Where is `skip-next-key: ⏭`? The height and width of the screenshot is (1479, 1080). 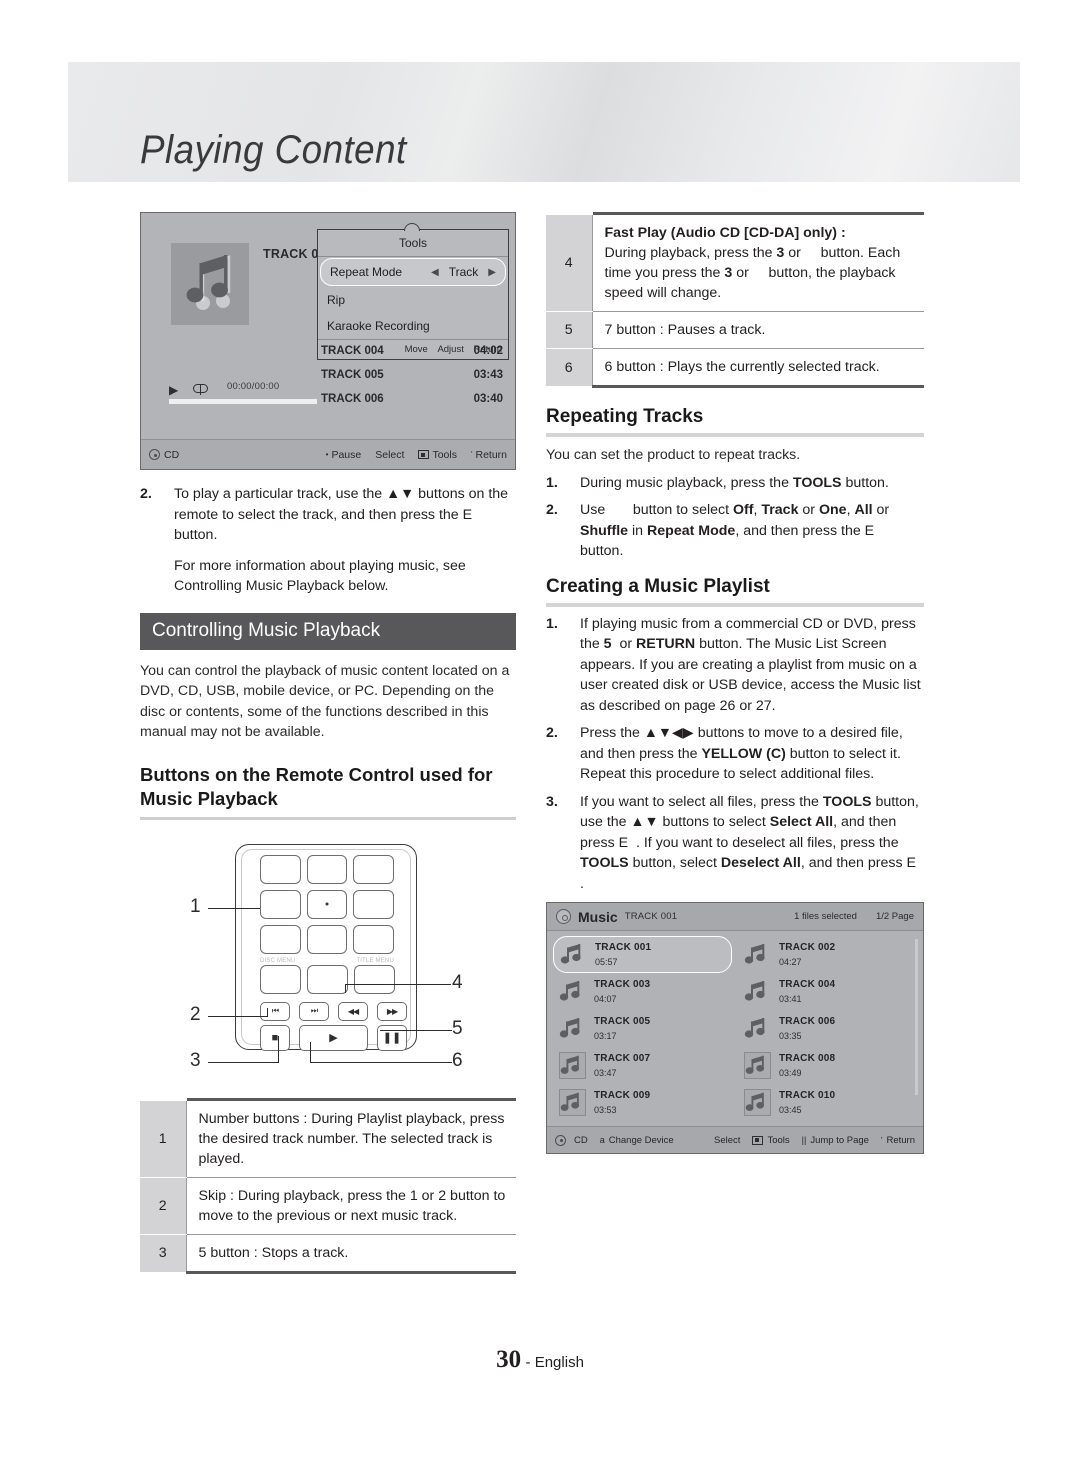
skip-next-key: ⏭ is located at coordinates (314, 1011).